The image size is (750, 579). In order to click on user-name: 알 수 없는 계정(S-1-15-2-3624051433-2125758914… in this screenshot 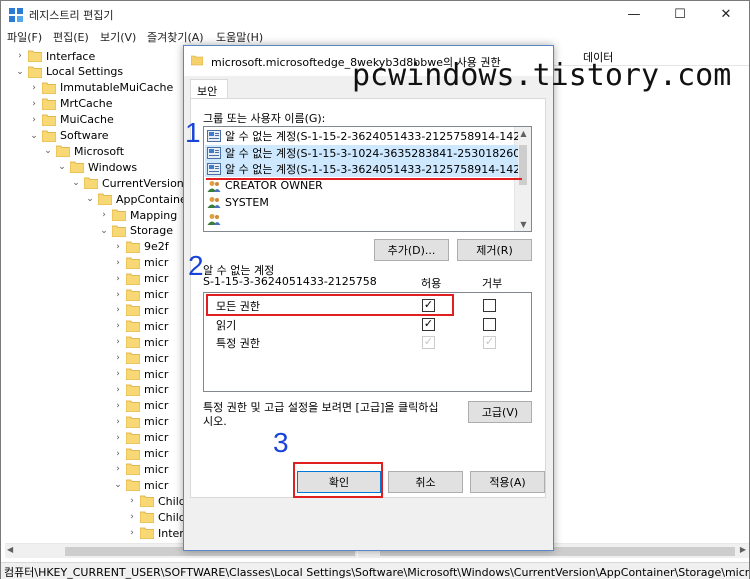, I will do `click(371, 136)`.